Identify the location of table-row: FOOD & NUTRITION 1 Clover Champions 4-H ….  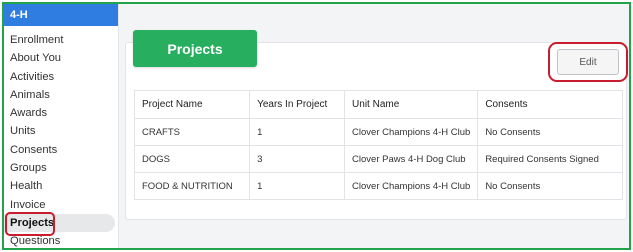
(378, 186).